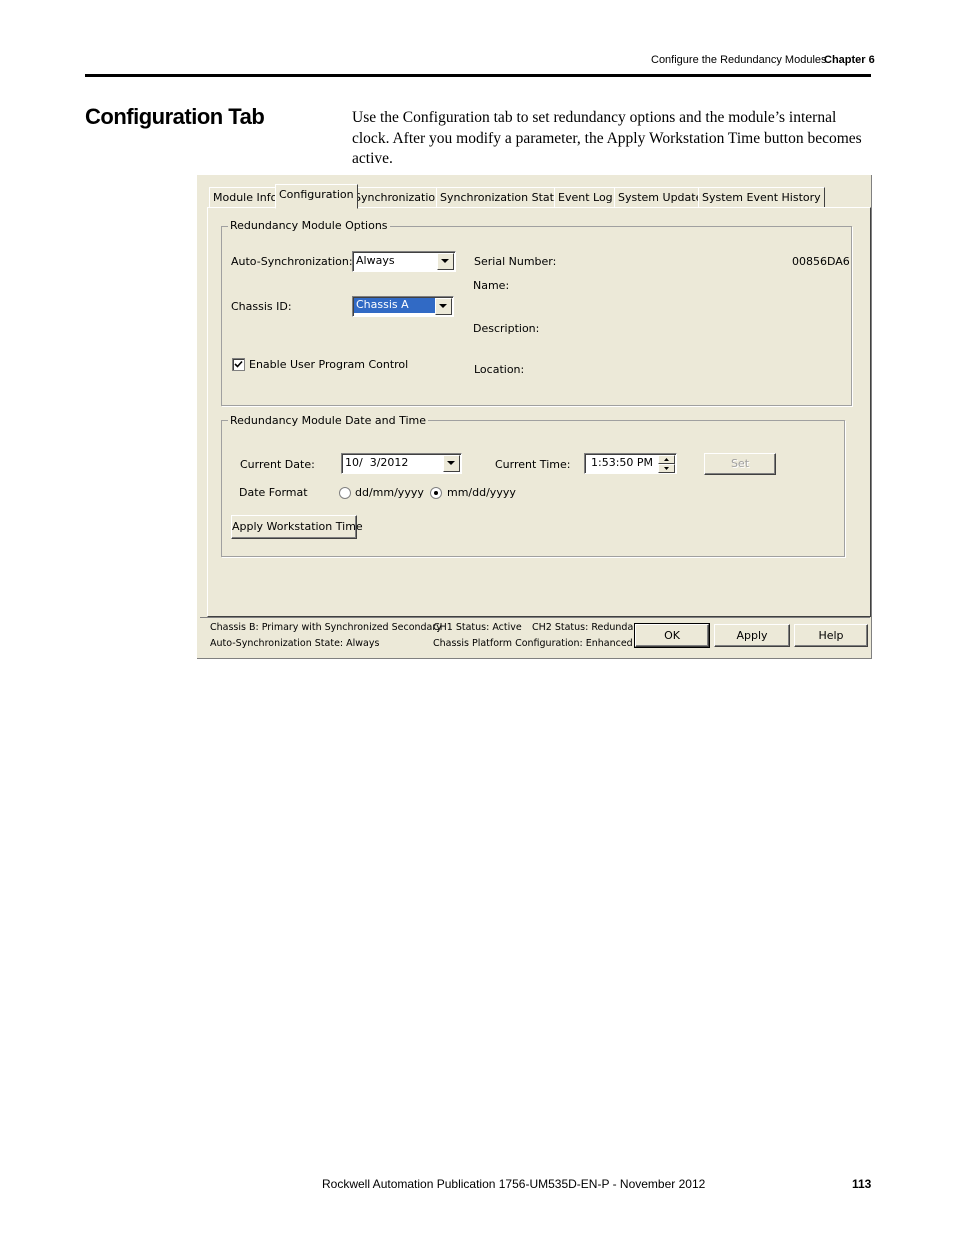  I want to click on ch1-status-text: CH1 Status: Active, so click(477, 627).